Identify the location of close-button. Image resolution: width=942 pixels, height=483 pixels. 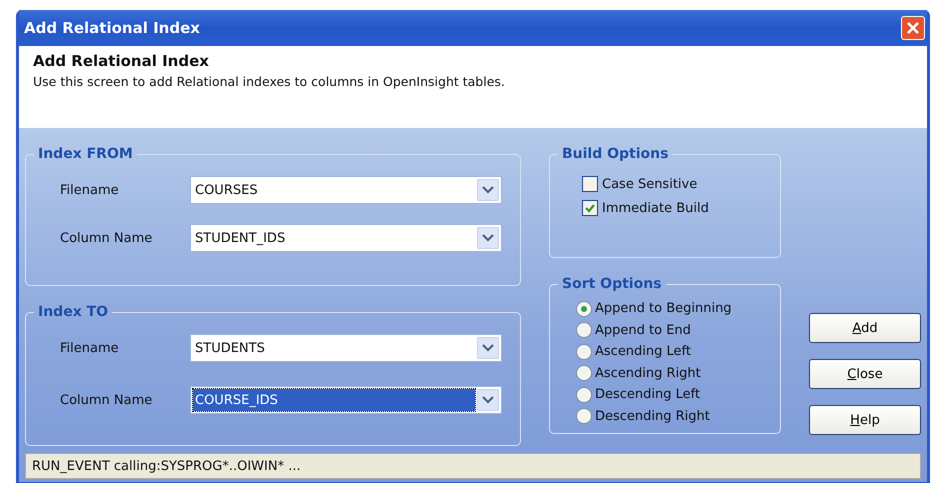
(913, 28).